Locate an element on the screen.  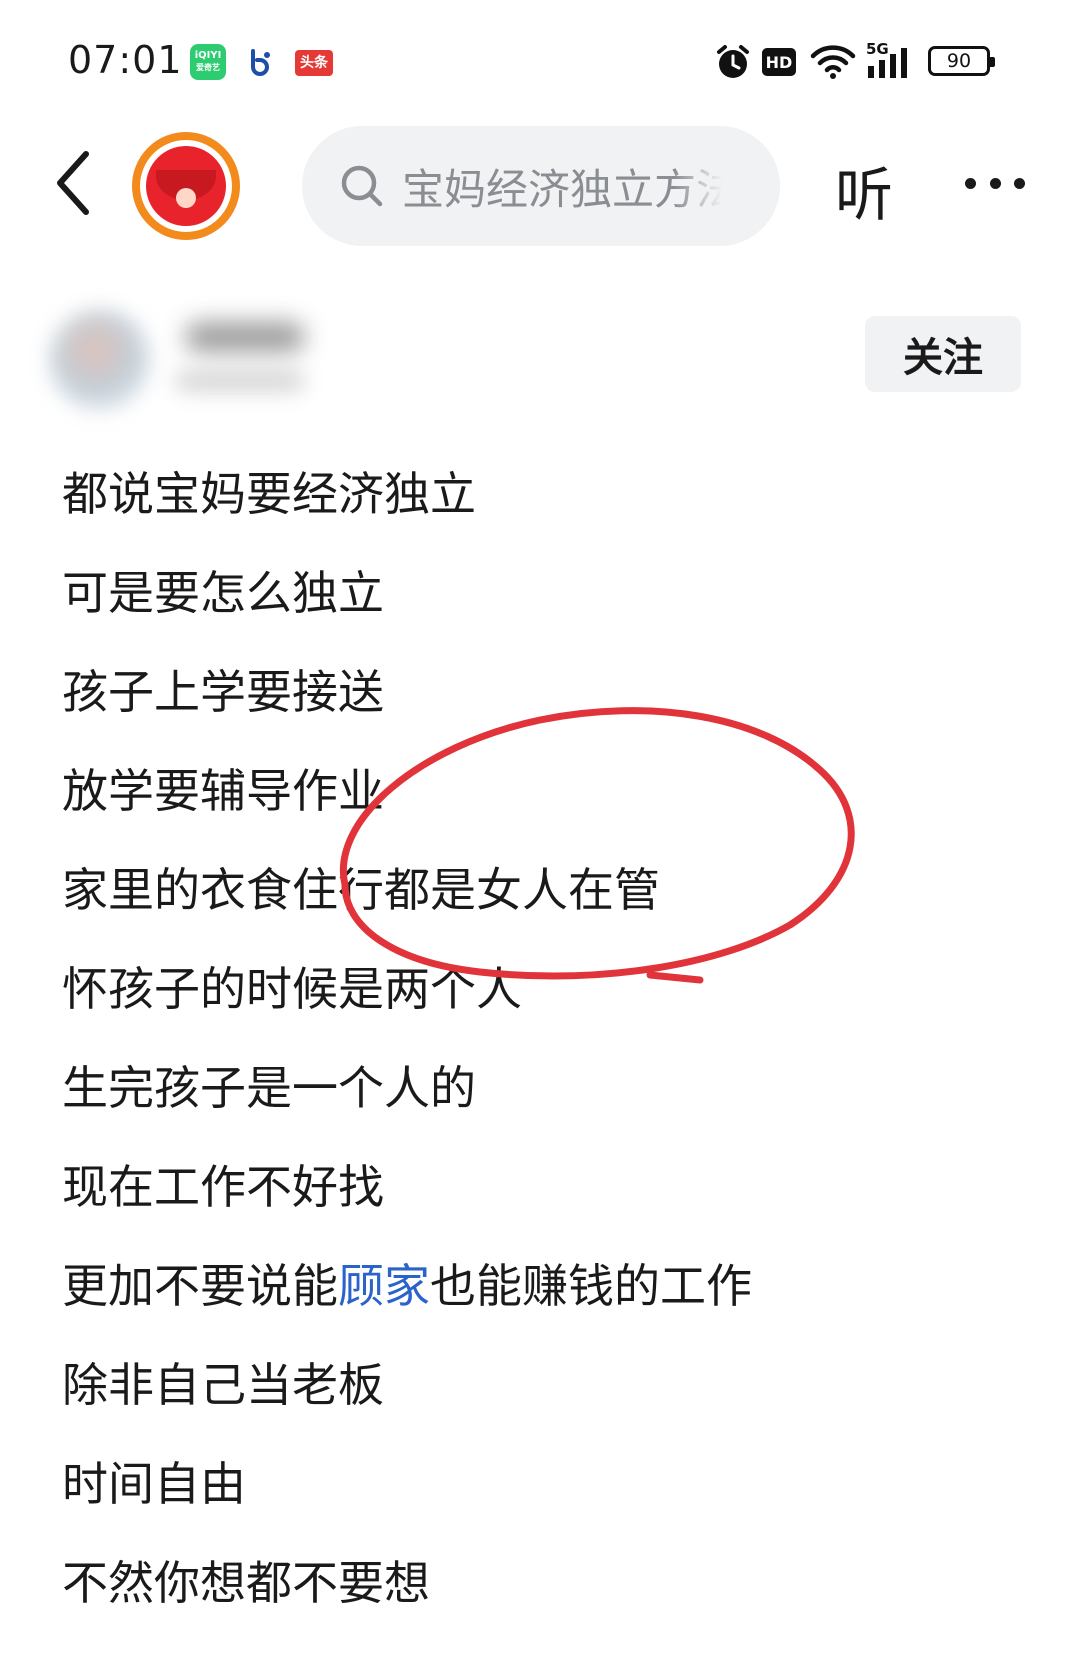
toutiao-app-icon: 头条 is located at coordinates (314, 63).